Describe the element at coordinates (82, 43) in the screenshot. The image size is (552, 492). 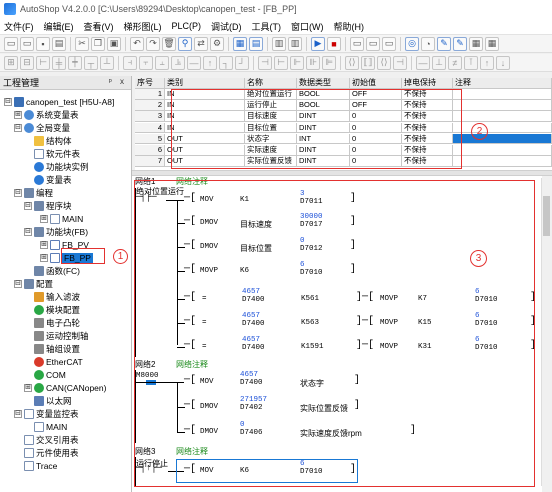
I see `cut-icon: ✂` at that location.